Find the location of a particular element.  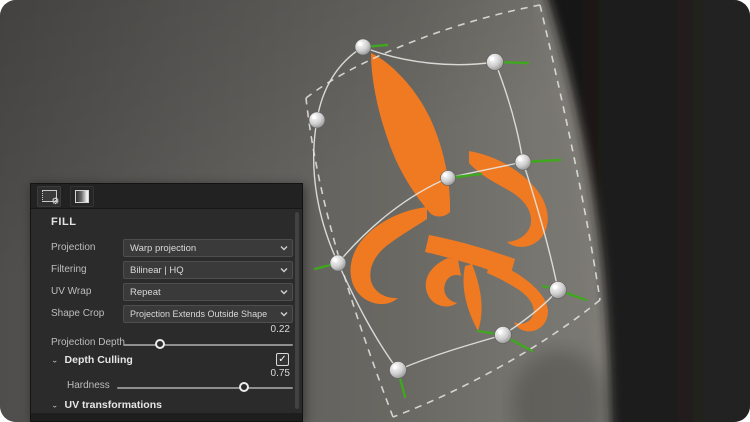

depth-culling-checkbox: ✓ is located at coordinates (282, 359).